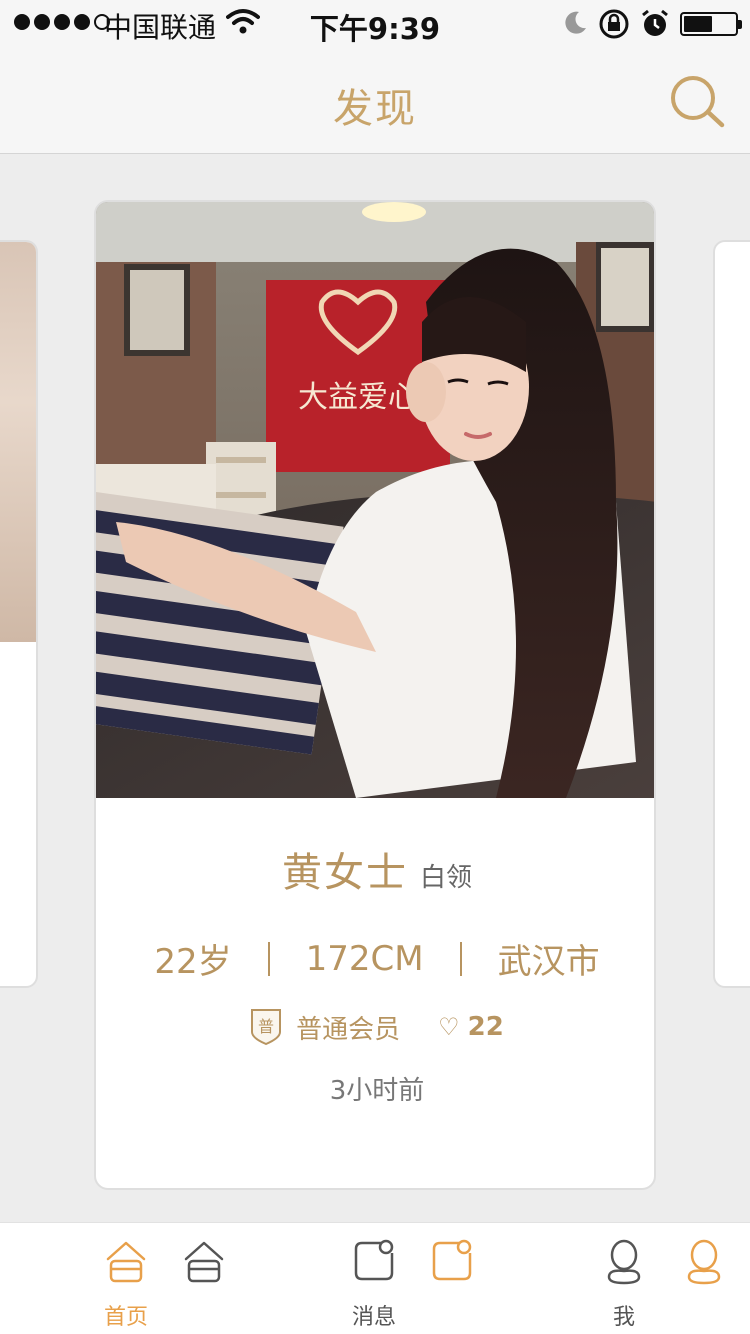  Describe the element at coordinates (485, 1027) in the screenshot. I see `like-count: 22` at that location.